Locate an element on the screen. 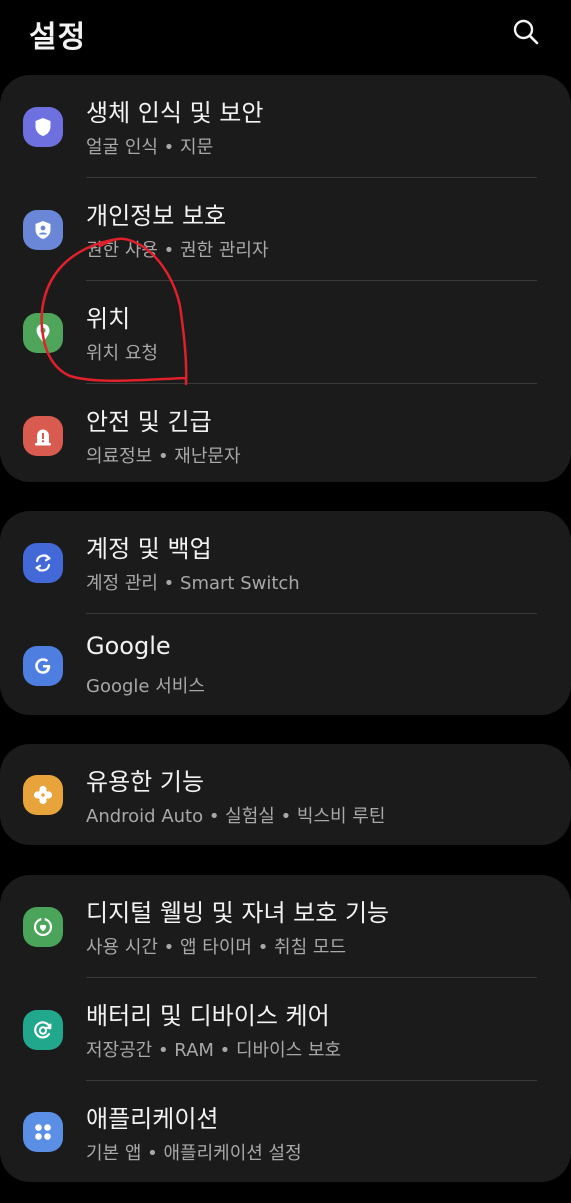 This screenshot has width=571, height=1203. item-subtitle: 의료정보 • 재난문자 is located at coordinates (163, 456).